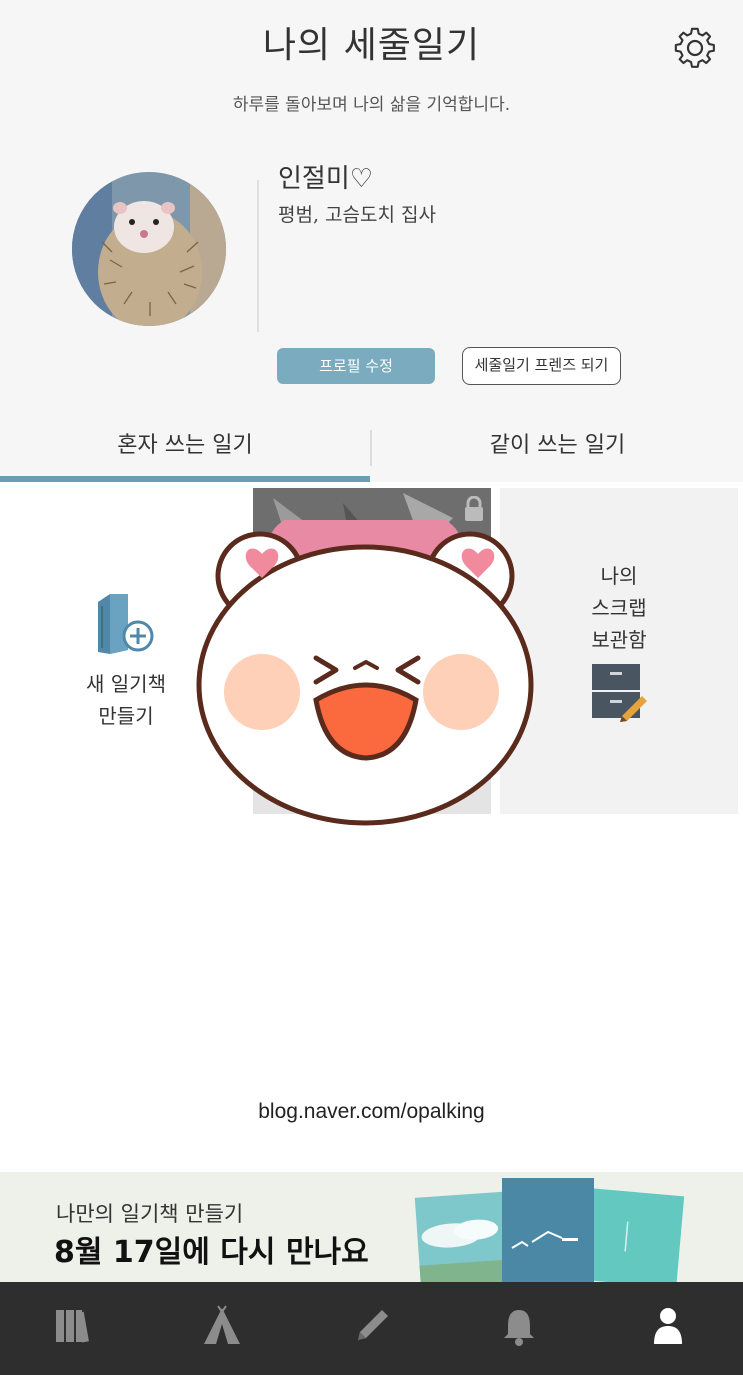 This screenshot has height=1375, width=743. Describe the element at coordinates (371, 1111) in the screenshot. I see `watermark-text: blog.naver.com/opalking` at that location.